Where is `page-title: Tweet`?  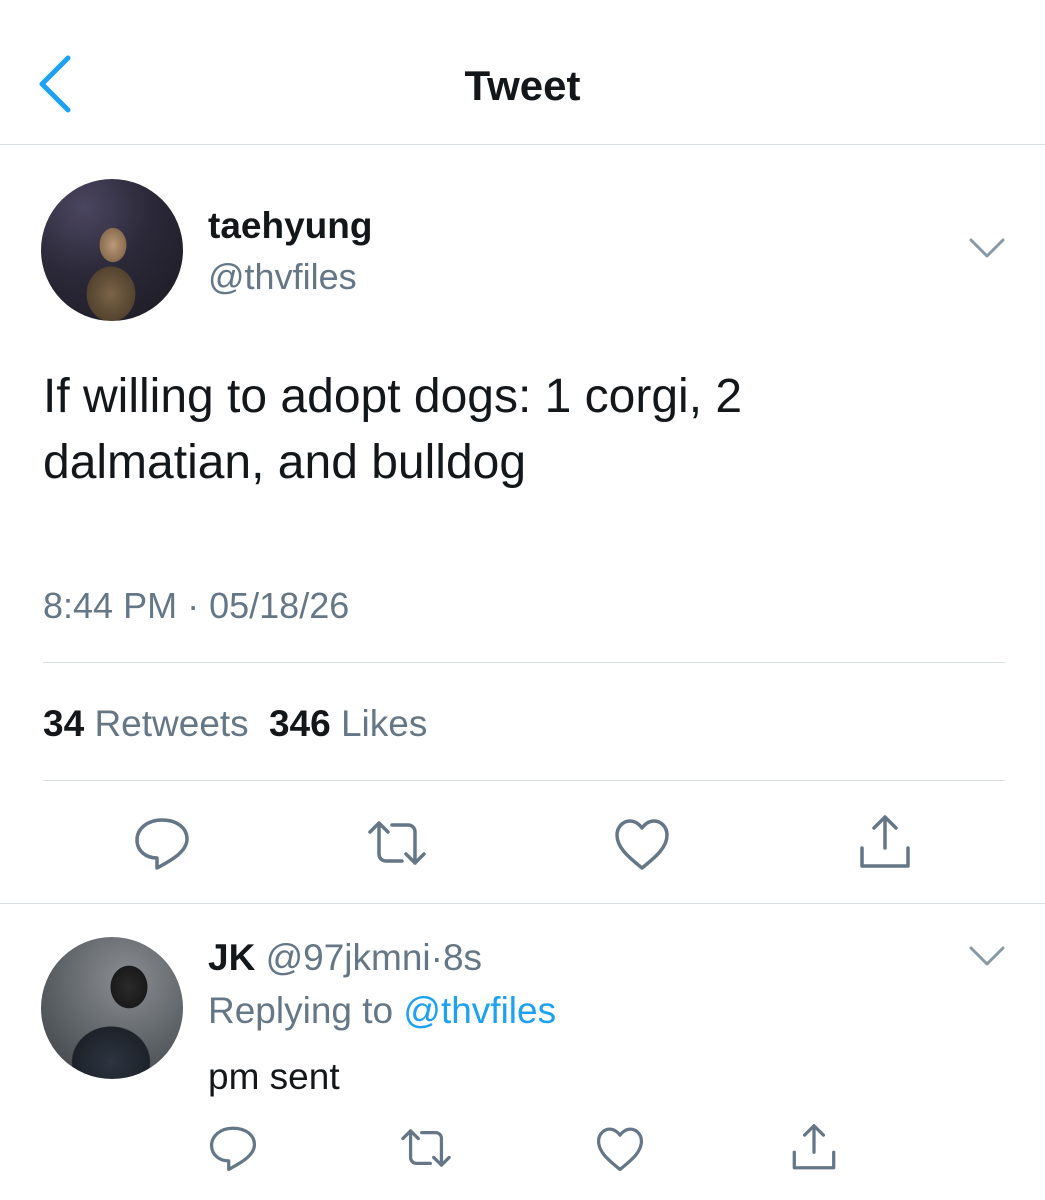
page-title: Tweet is located at coordinates (522, 85).